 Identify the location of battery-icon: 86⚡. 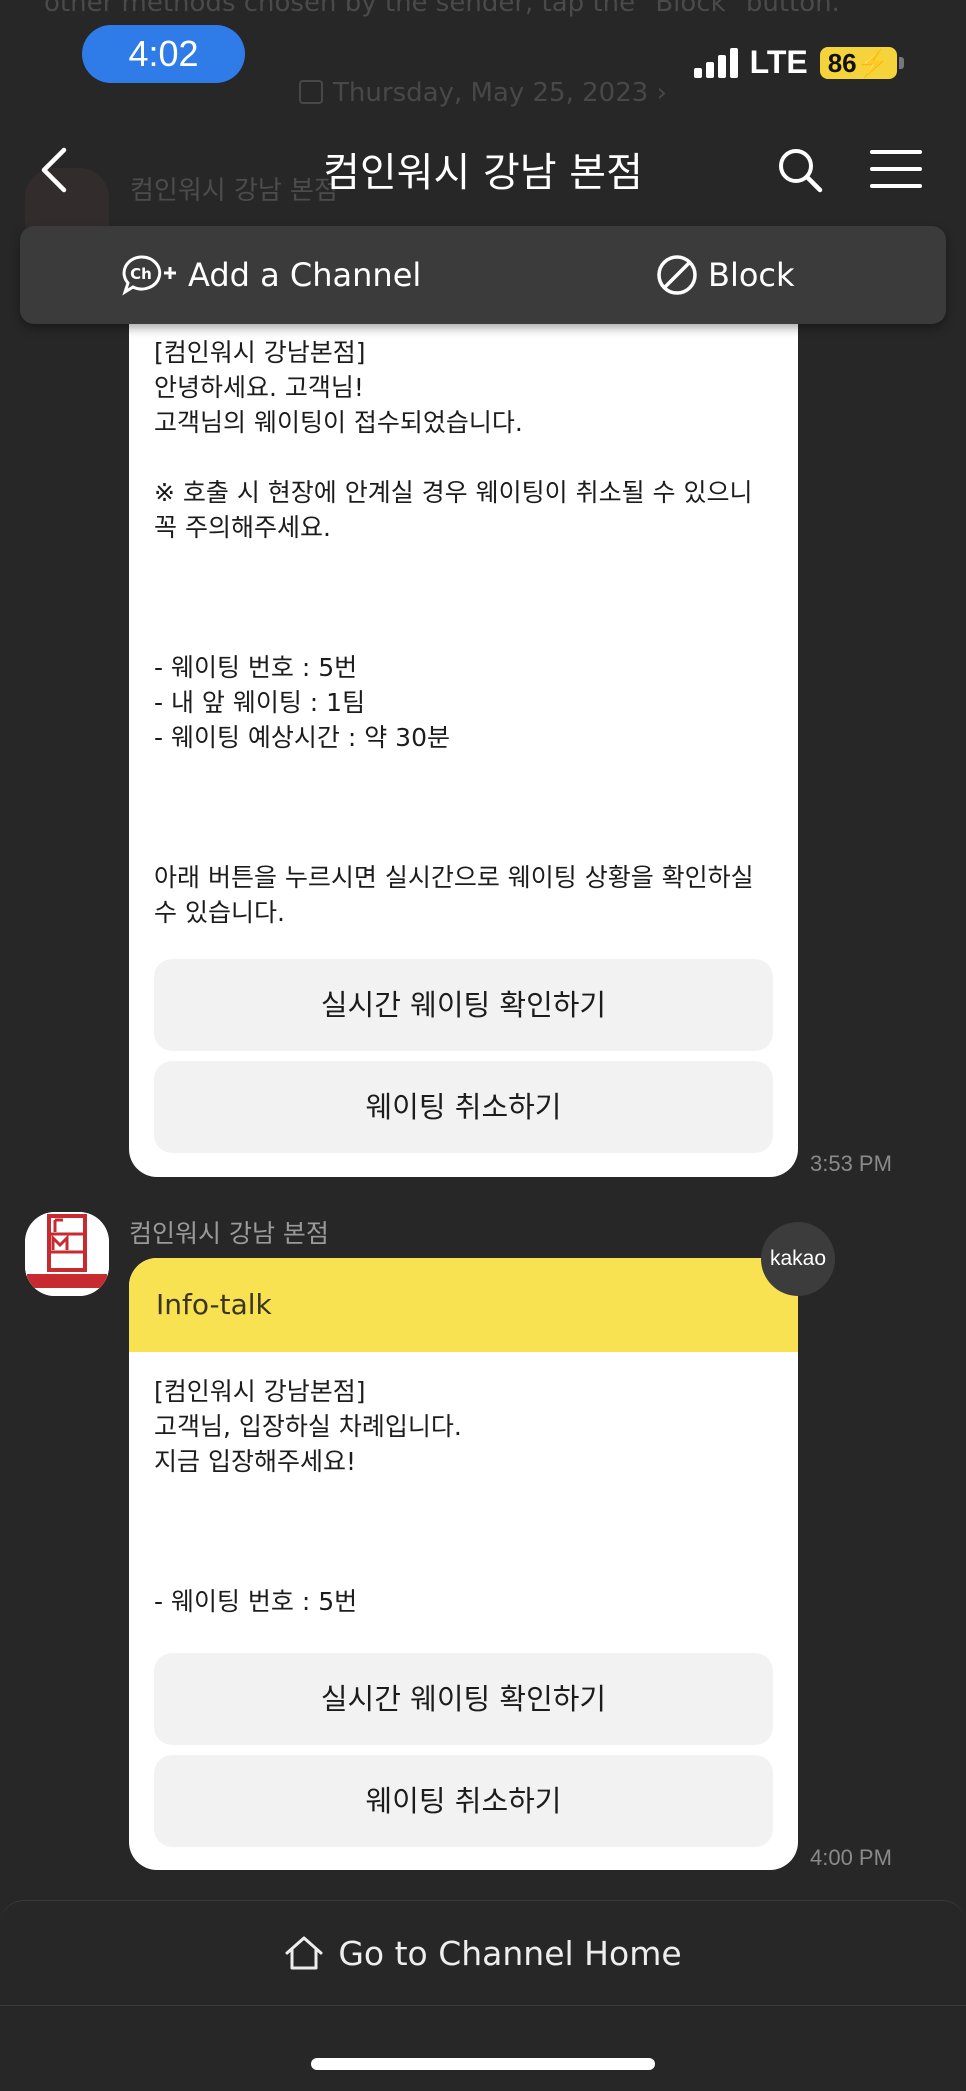
(861, 62).